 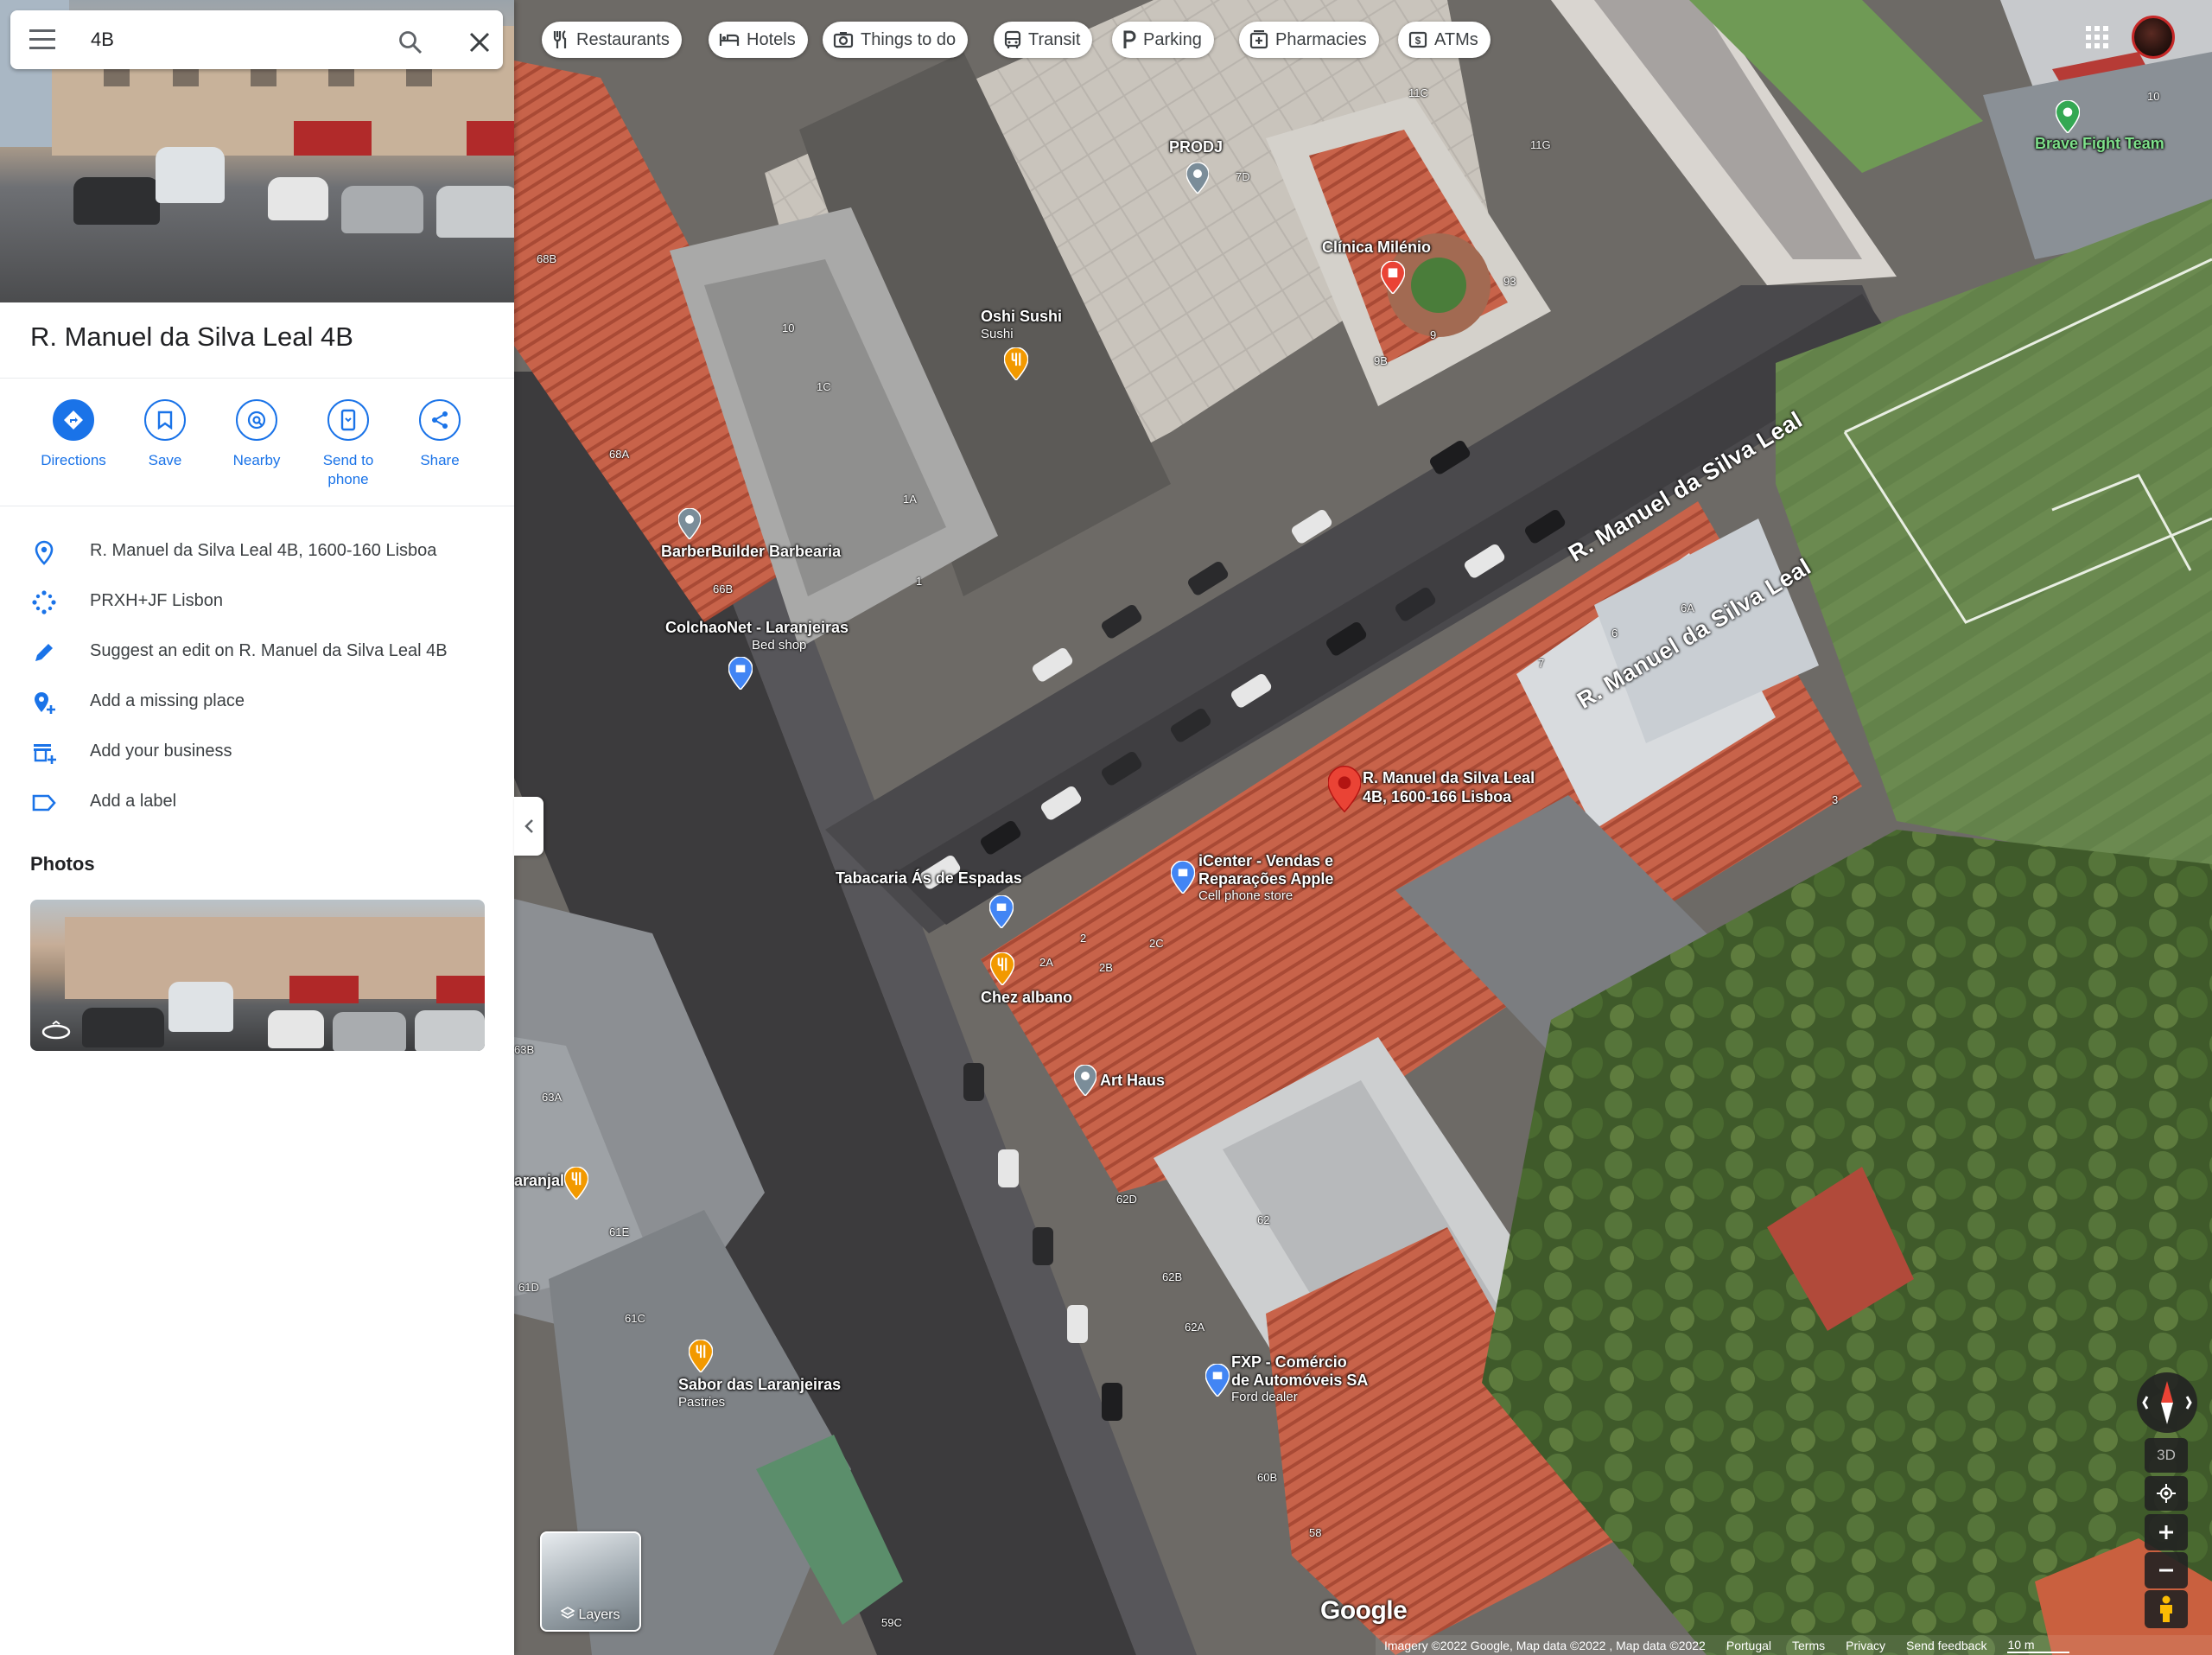 I want to click on my-location-icon, so click(x=2166, y=1493).